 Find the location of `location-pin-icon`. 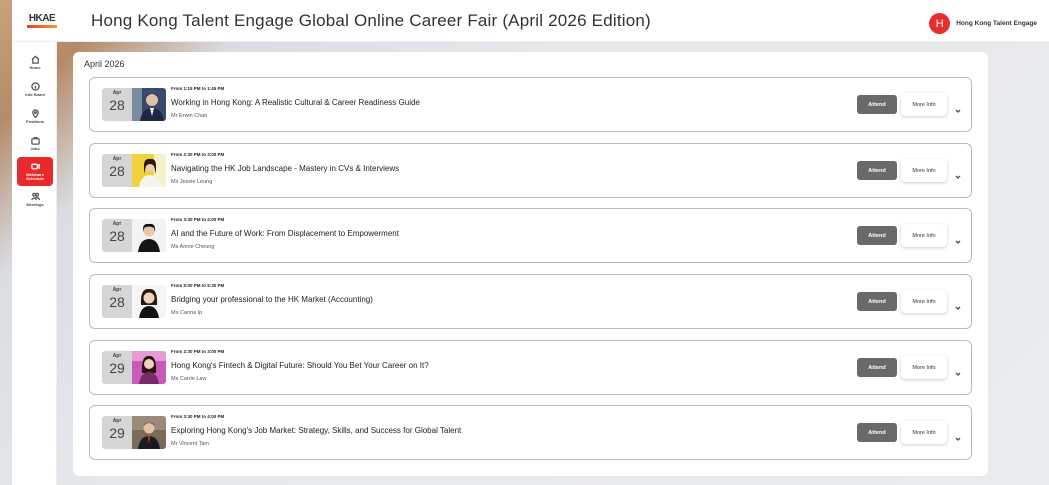

location-pin-icon is located at coordinates (35, 113).